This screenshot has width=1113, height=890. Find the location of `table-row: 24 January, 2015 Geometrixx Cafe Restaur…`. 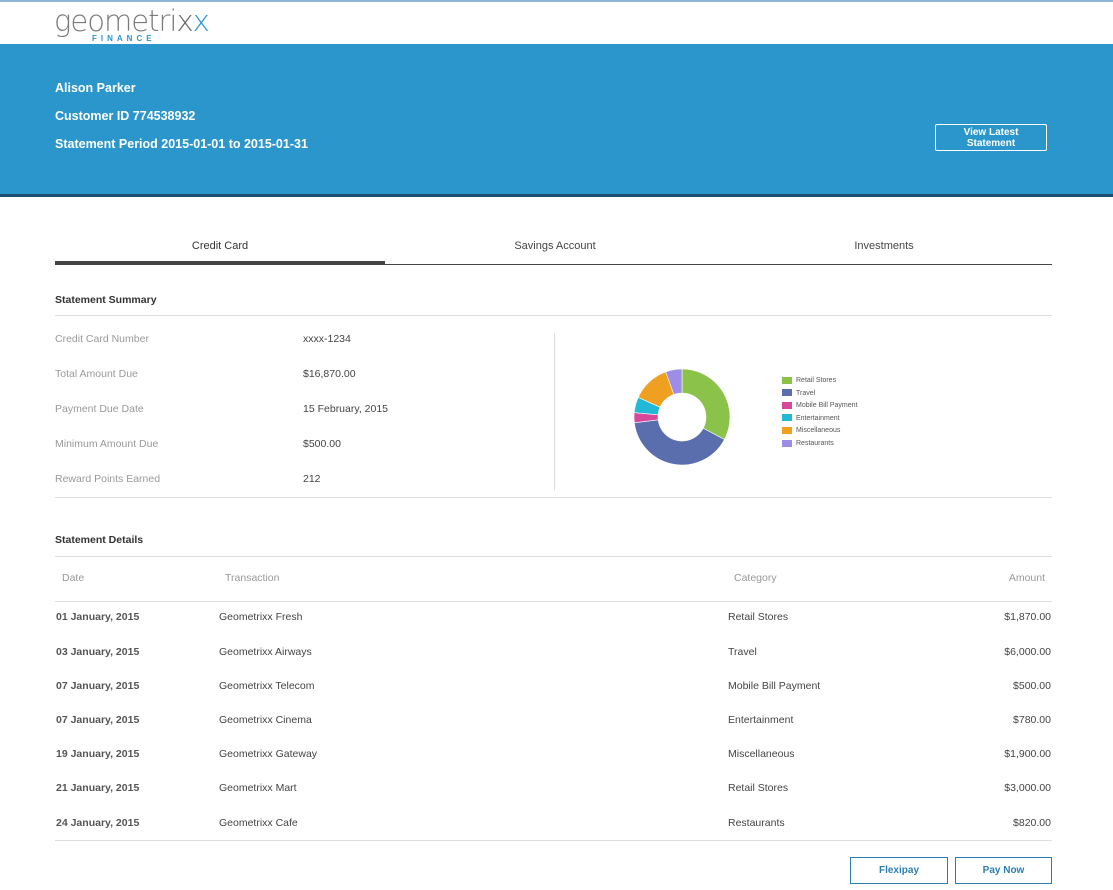

table-row: 24 January, 2015 Geometrixx Cafe Restaur… is located at coordinates (553, 824).